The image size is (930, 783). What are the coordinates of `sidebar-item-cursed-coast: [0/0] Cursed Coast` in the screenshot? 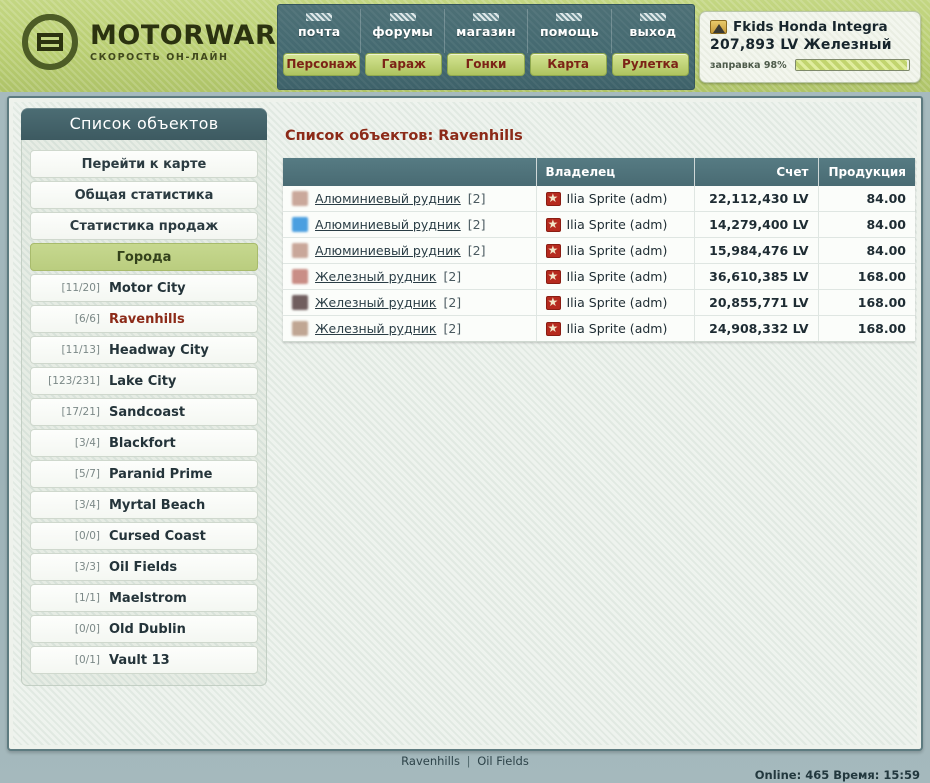 It's located at (144, 536).